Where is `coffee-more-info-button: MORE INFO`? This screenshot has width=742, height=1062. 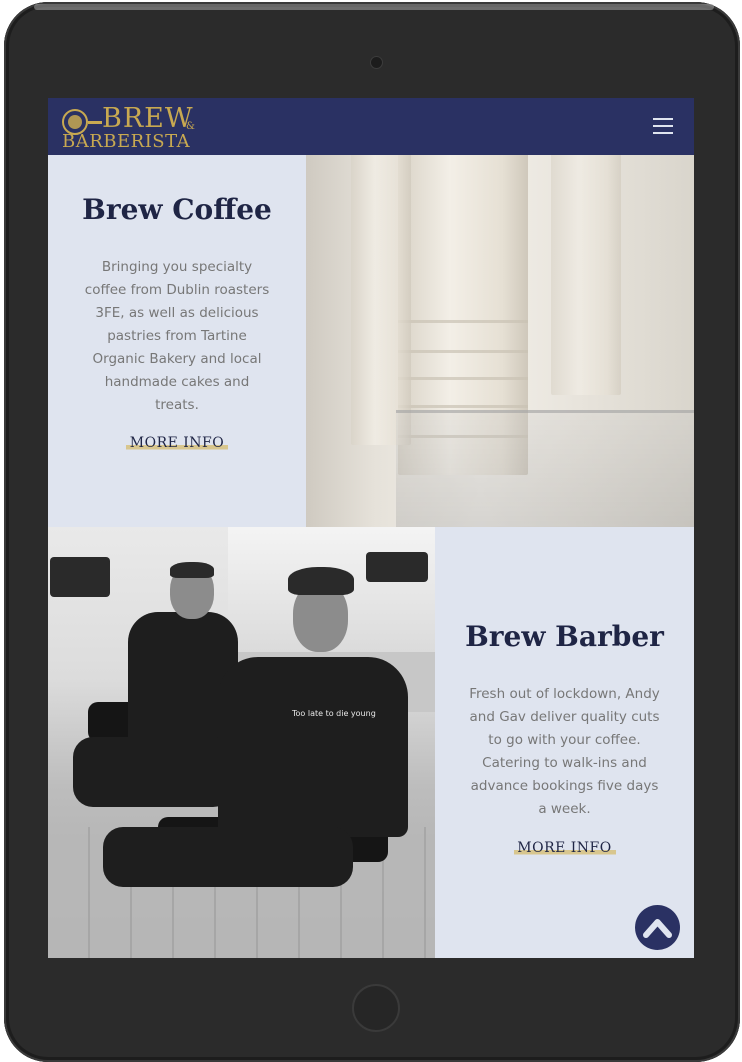
coffee-more-info-button: MORE INFO is located at coordinates (177, 443).